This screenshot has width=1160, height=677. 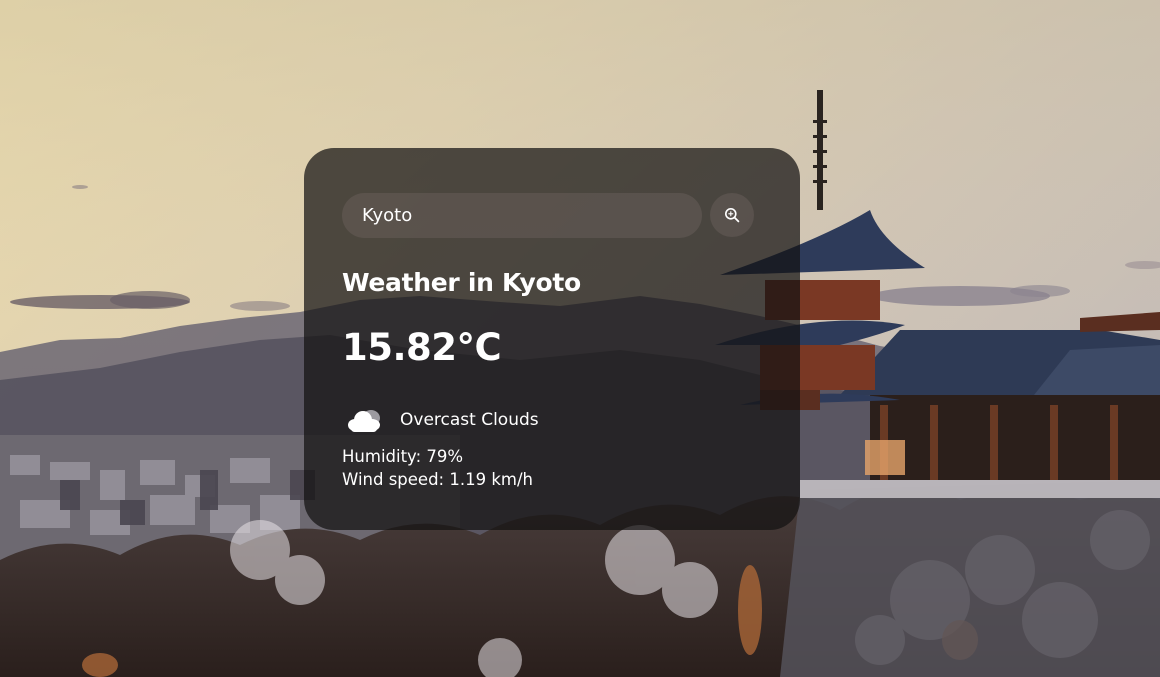 I want to click on wind-speed: Wind speed: 1.19 km/h, so click(x=437, y=479).